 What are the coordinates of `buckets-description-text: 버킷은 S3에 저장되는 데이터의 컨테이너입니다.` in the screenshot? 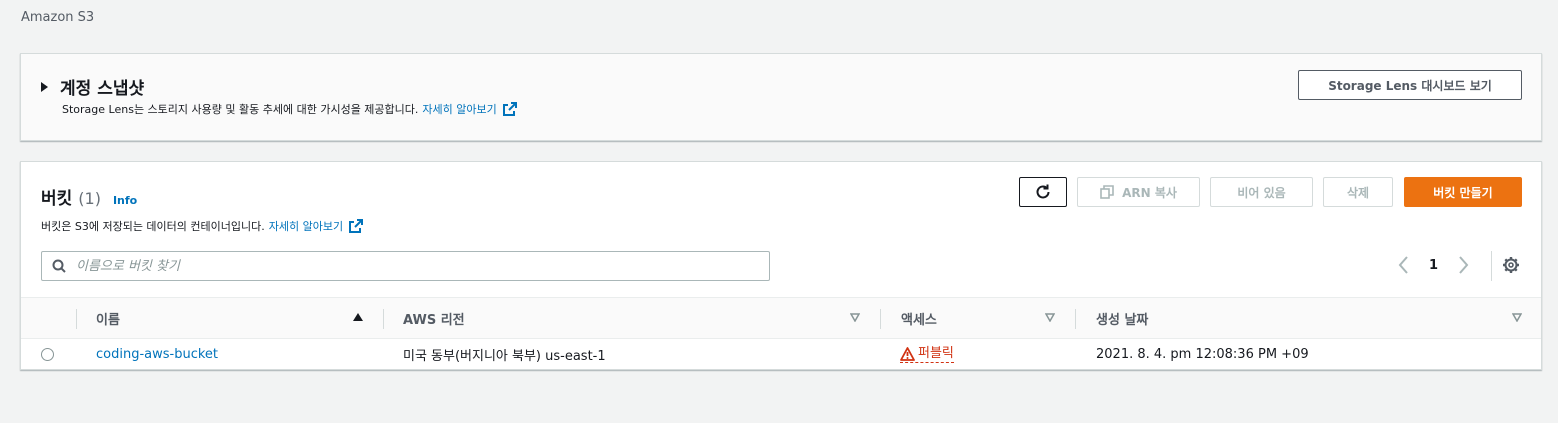 It's located at (153, 226).